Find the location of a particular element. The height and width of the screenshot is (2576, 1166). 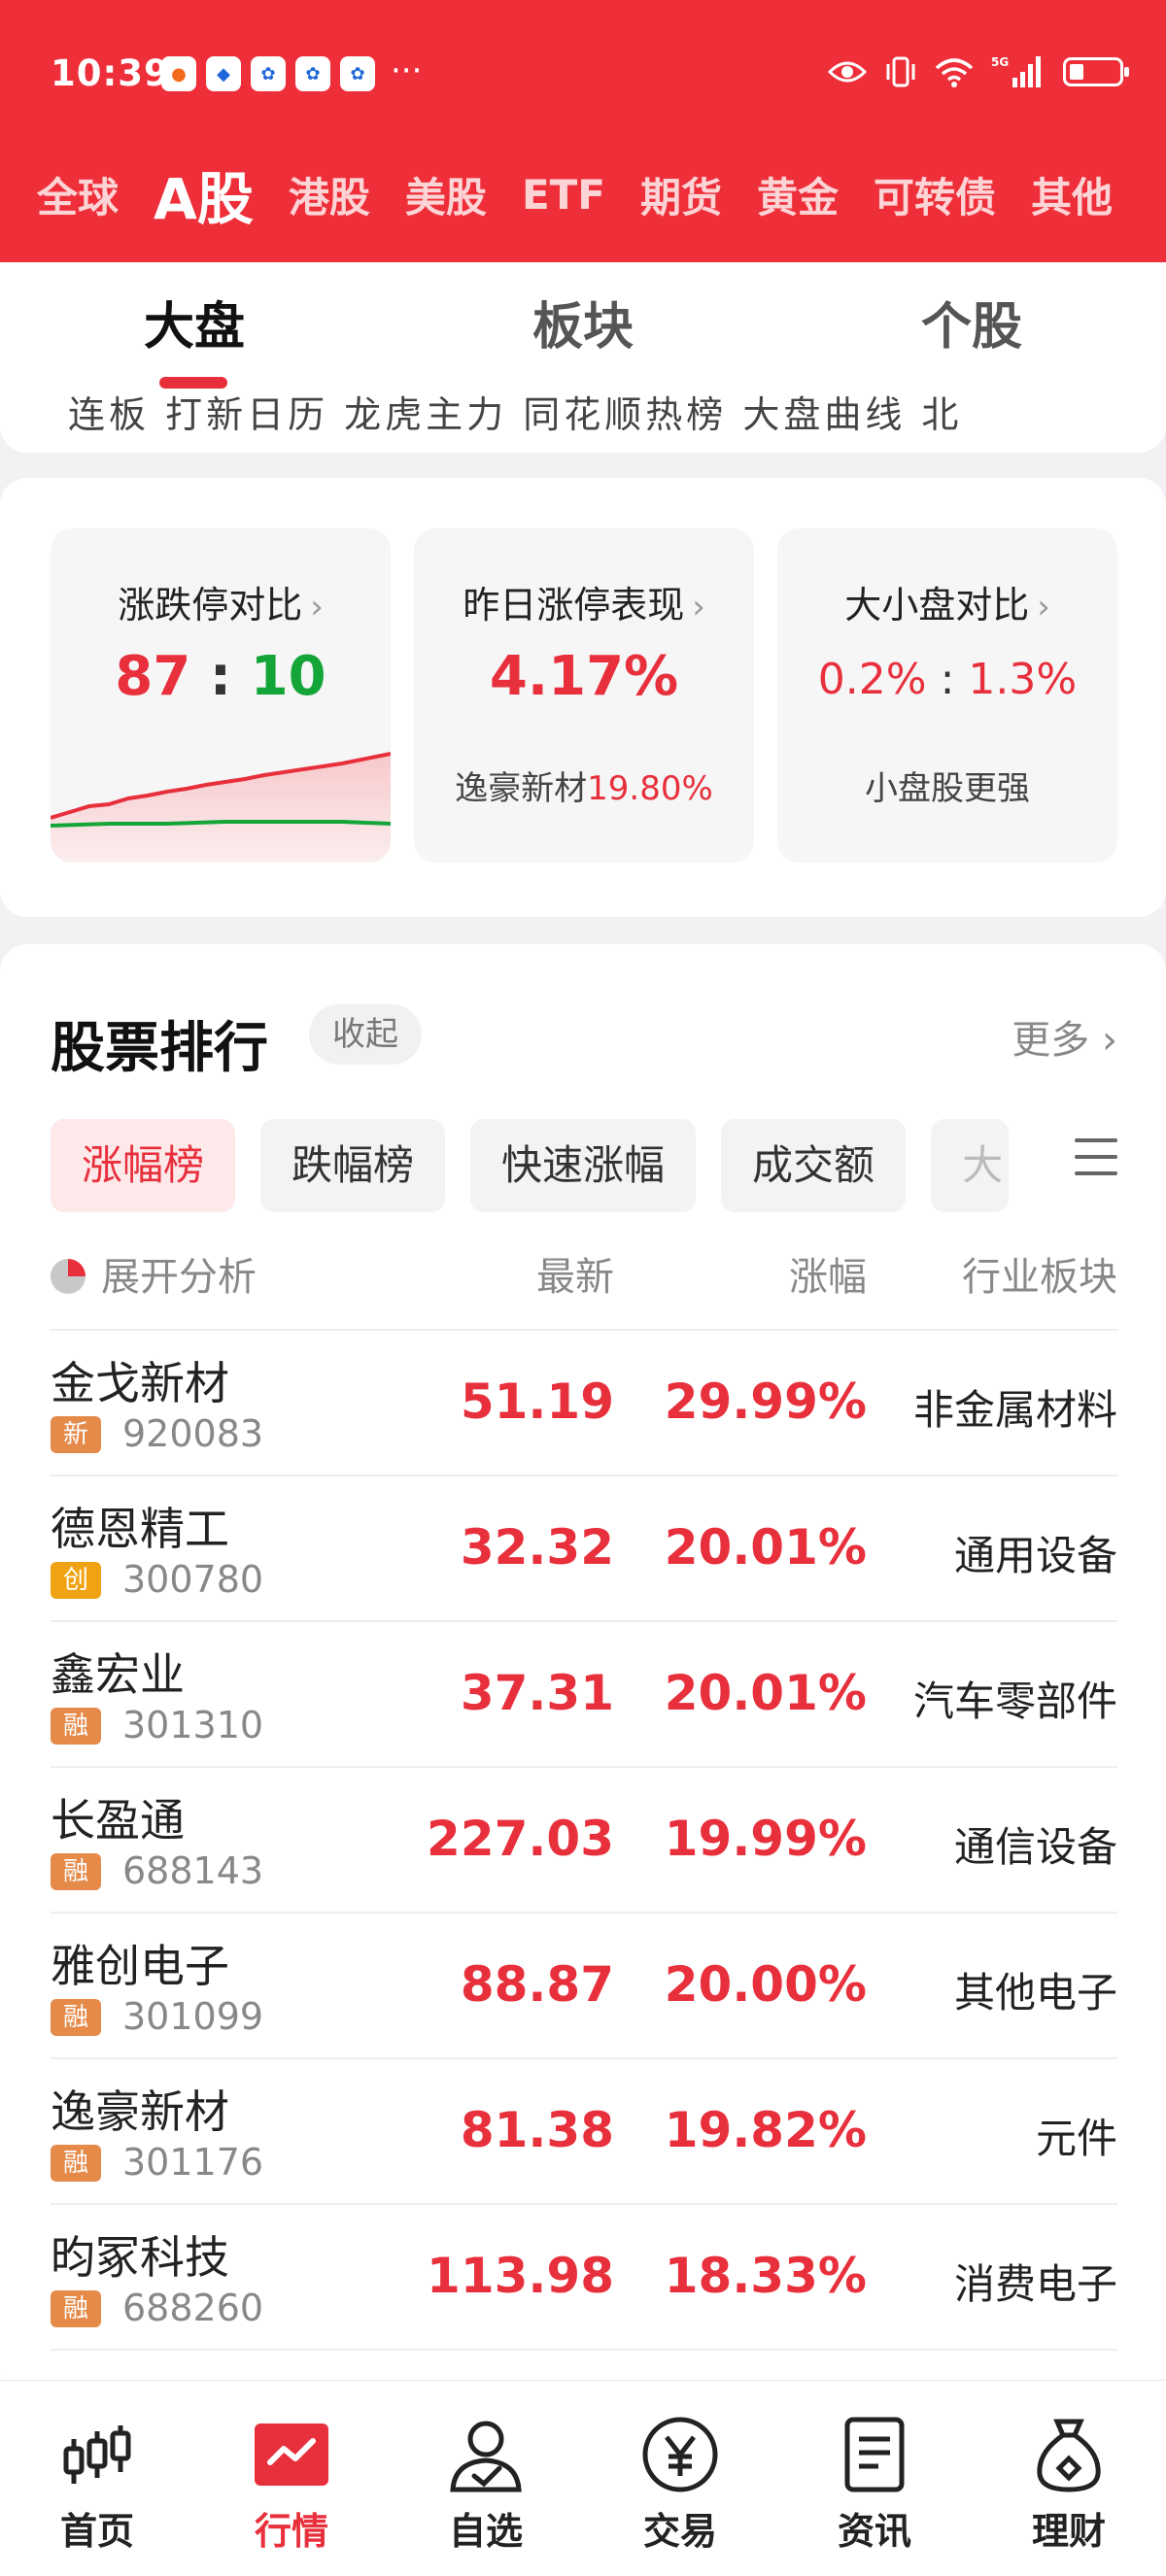

stock-price: 88.87 is located at coordinates (537, 1984).